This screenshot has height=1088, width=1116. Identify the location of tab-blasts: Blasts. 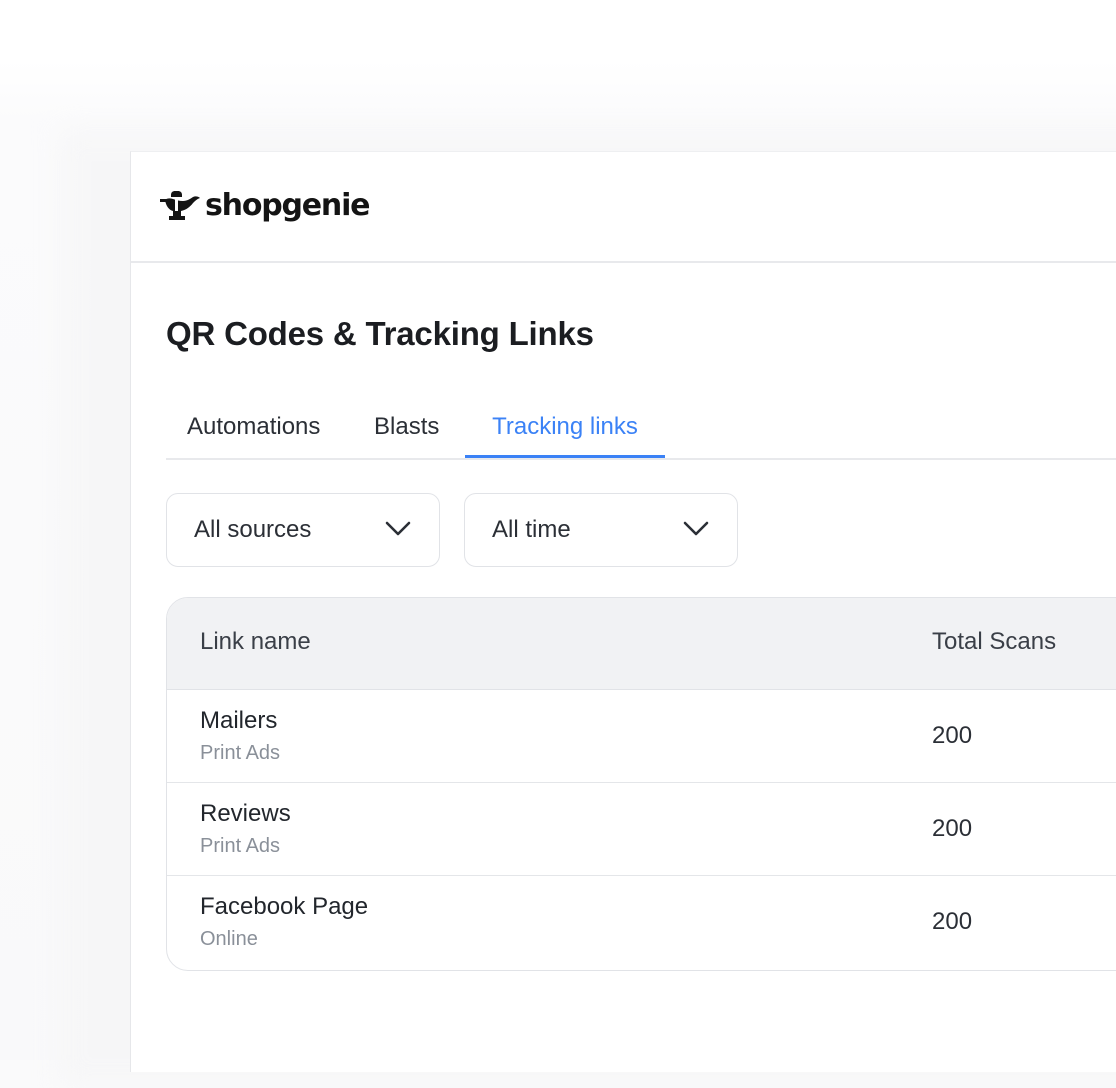
(406, 432).